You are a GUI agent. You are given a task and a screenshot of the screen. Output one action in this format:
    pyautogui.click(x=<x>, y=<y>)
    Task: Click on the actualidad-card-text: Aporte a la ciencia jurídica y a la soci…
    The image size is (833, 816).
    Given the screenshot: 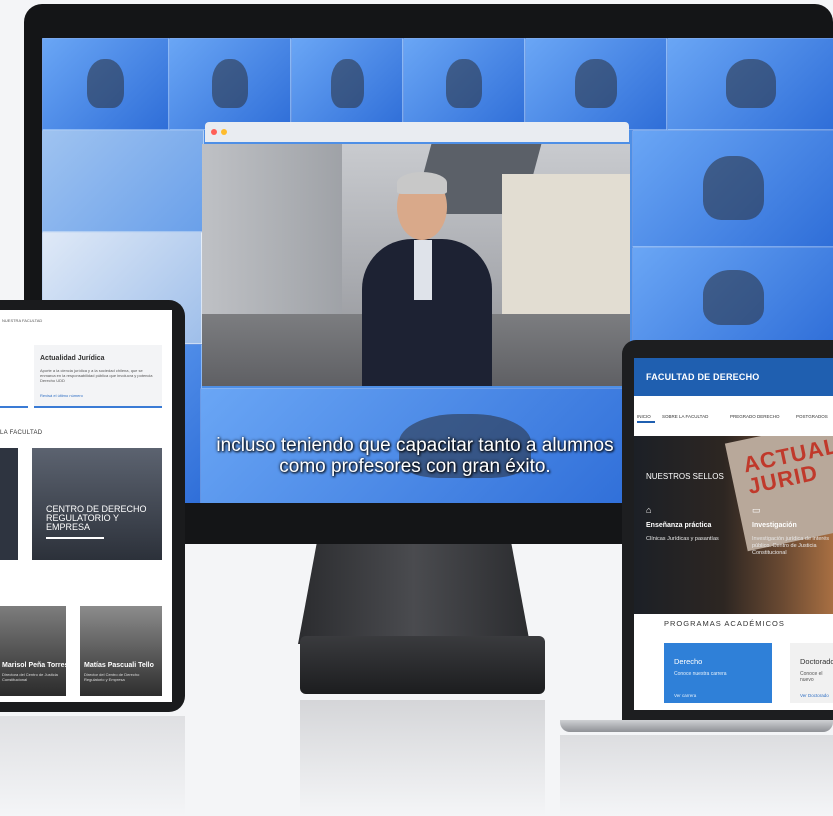 What is the action you would take?
    pyautogui.click(x=96, y=375)
    